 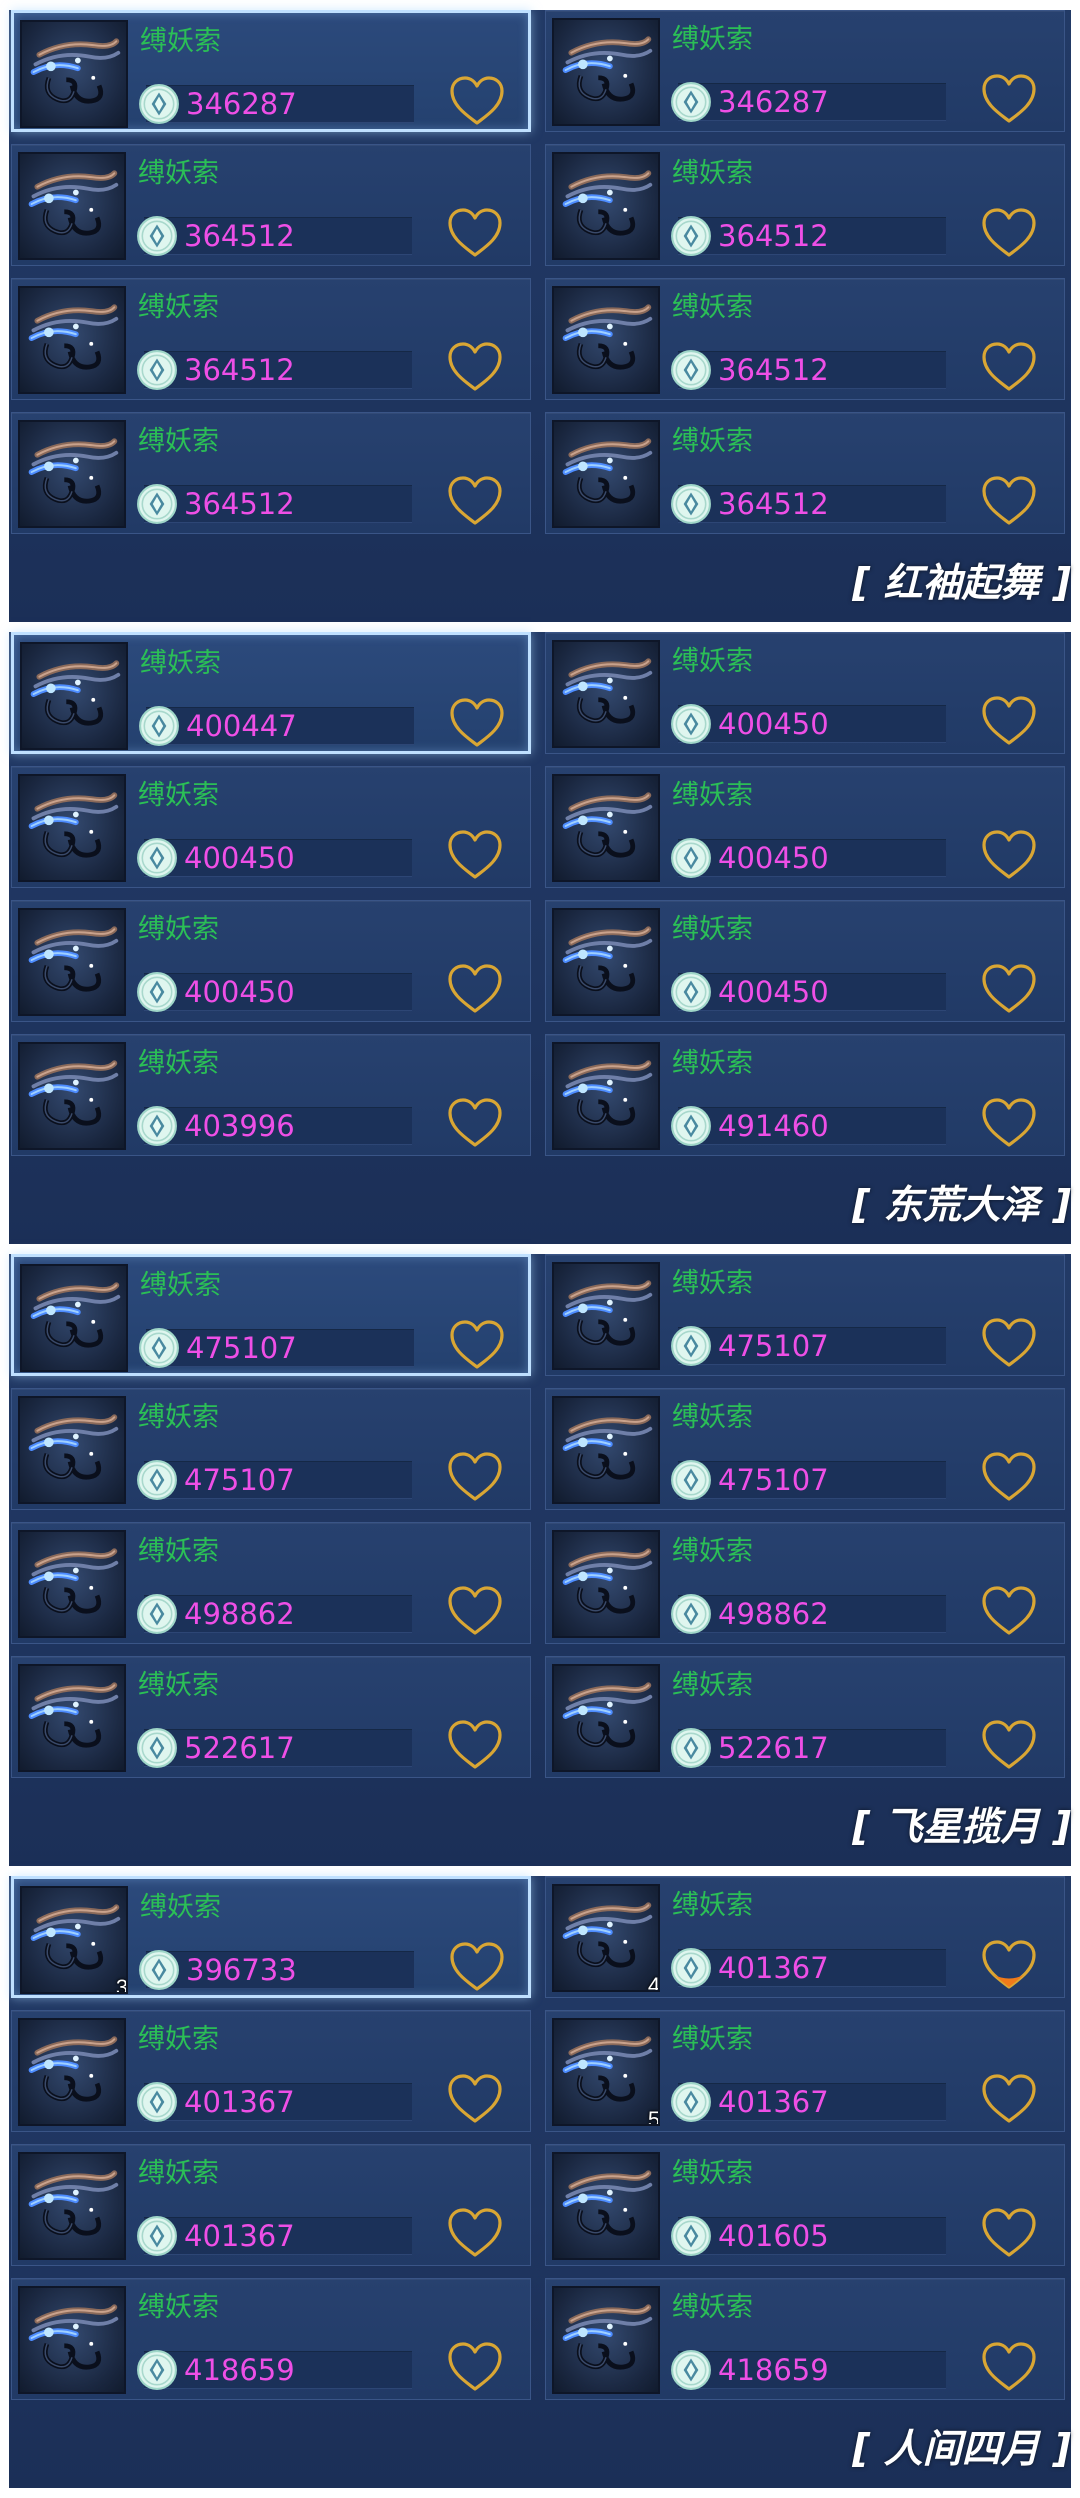 I want to click on item-price: 400450, so click(x=239, y=858).